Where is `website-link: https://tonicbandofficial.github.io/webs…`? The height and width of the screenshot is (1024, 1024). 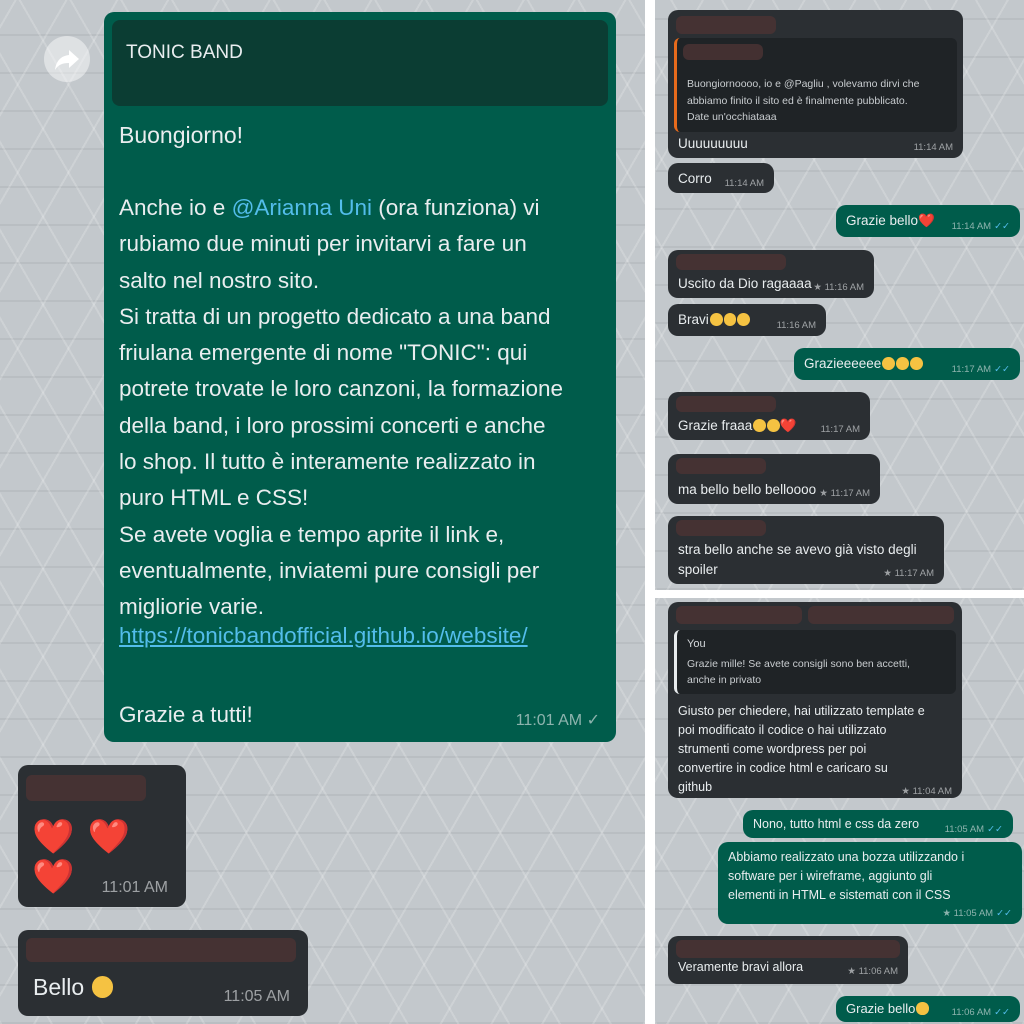
website-link: https://tonicbandofficial.github.io/webs… is located at coordinates (323, 636).